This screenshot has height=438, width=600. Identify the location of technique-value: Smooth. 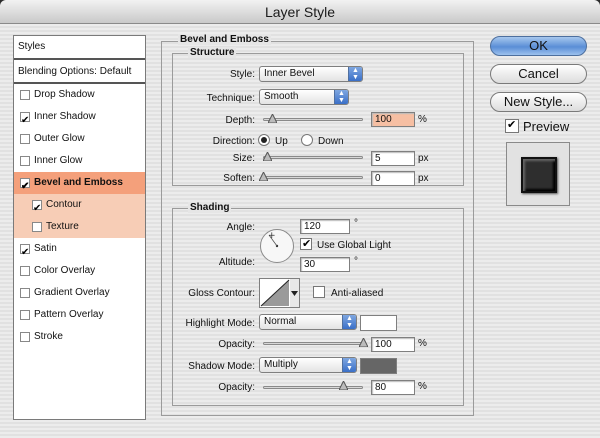
(281, 96).